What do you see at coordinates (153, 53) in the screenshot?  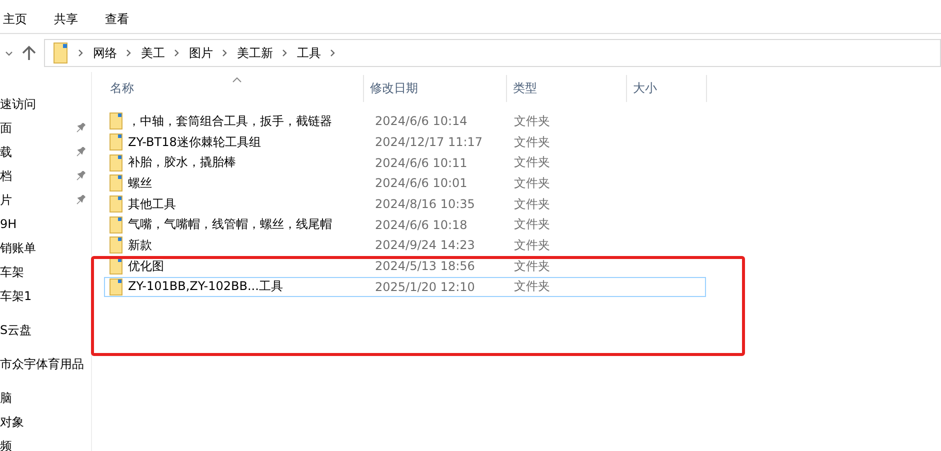 I see `breadcrumb-item: 美工` at bounding box center [153, 53].